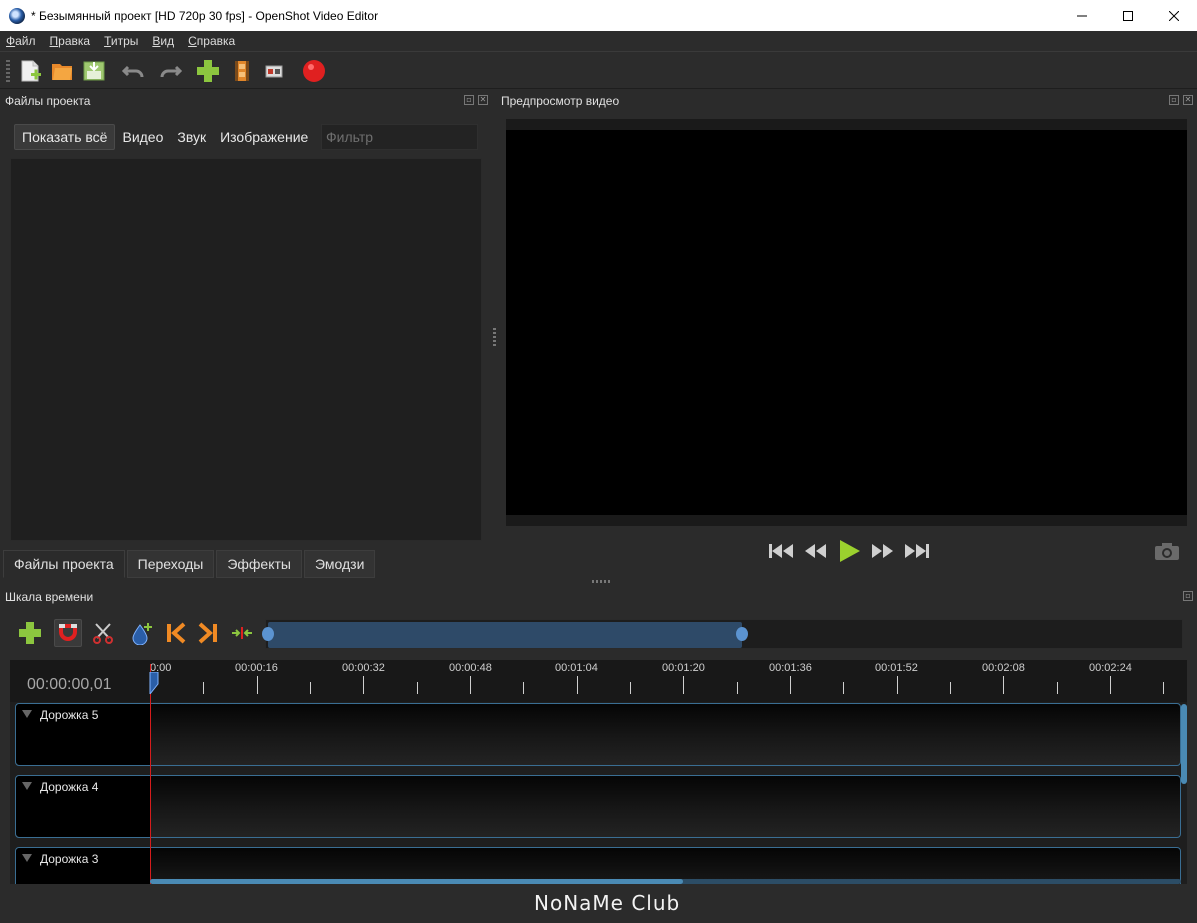  I want to click on menu-file: Файл, so click(21, 41).